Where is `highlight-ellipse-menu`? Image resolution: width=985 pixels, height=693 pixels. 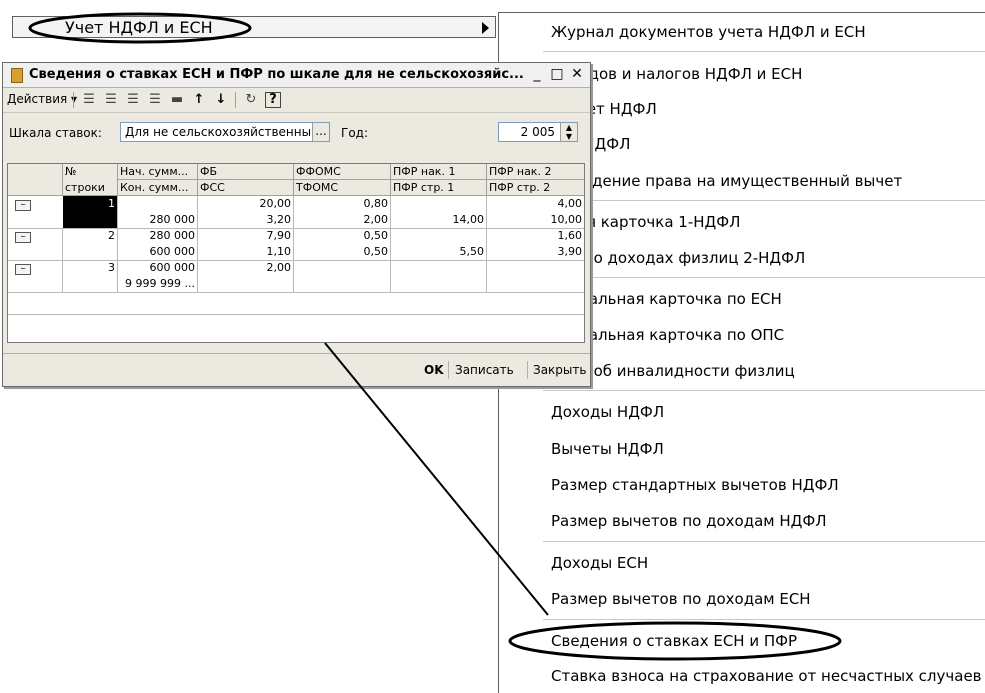
highlight-ellipse-menu is located at coordinates (140, 28).